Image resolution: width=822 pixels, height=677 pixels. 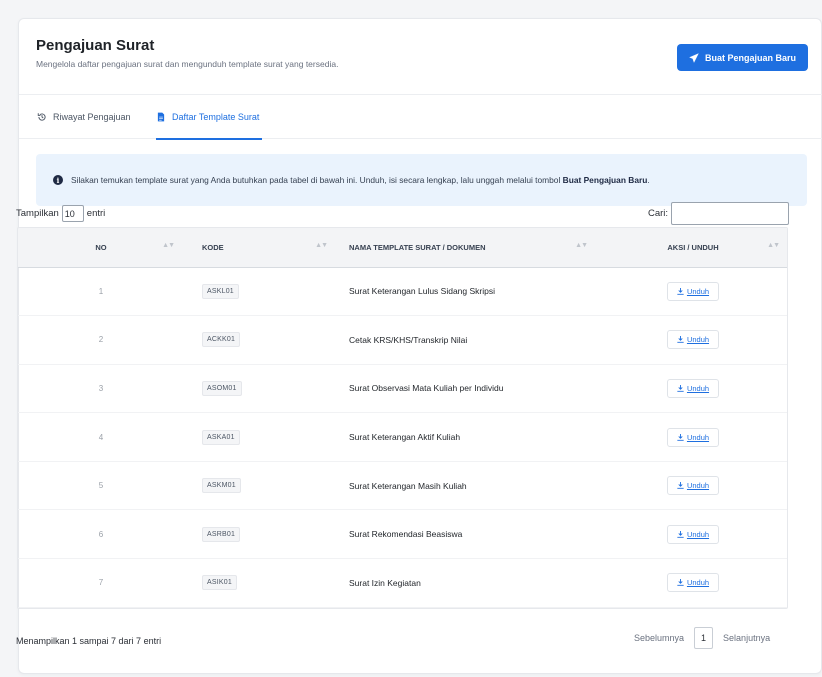 What do you see at coordinates (89, 641) in the screenshot?
I see `table-info: Menampilkan 1 sampai 7 dari 7 entri` at bounding box center [89, 641].